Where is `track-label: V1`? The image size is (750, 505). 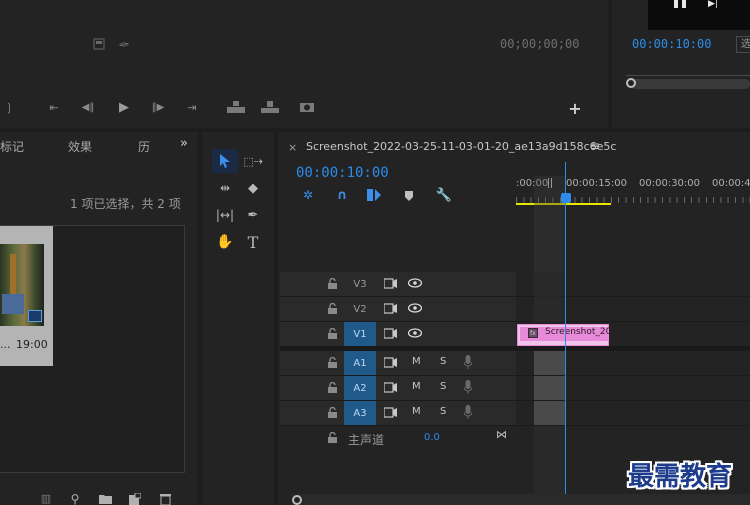 track-label: V1 is located at coordinates (360, 334).